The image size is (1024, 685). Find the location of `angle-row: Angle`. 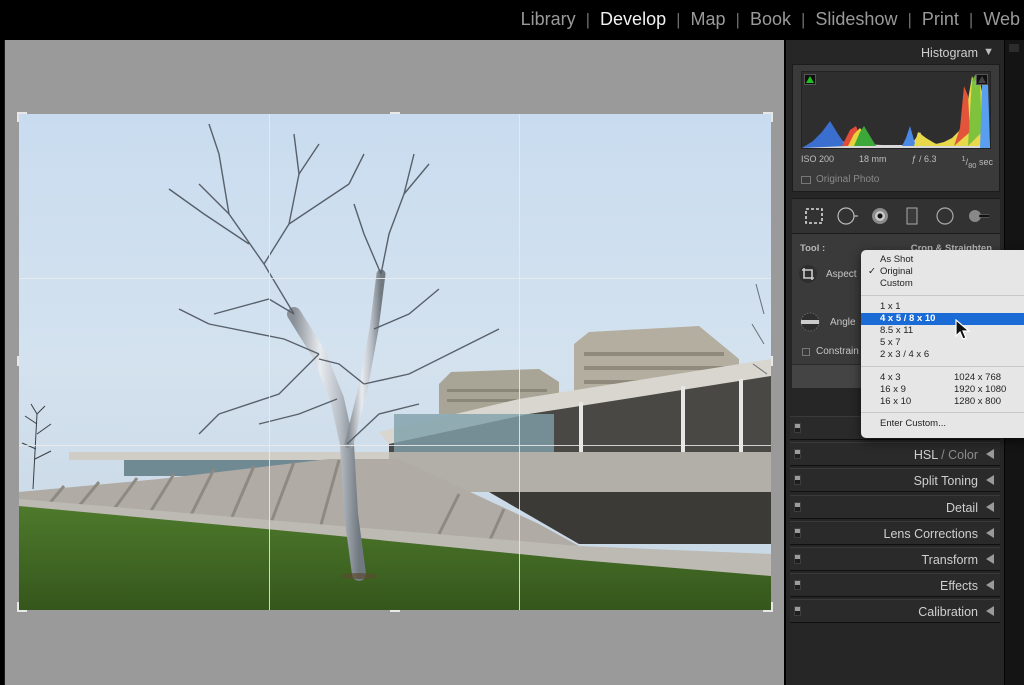

angle-row: Angle is located at coordinates (827, 322).